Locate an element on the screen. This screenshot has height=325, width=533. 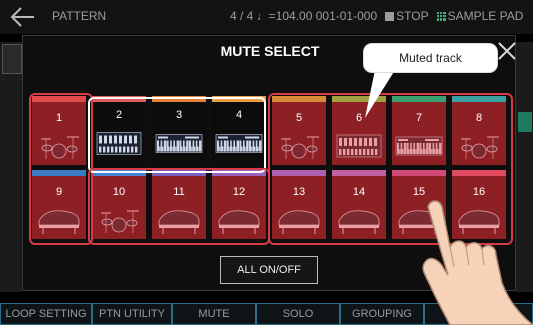
stop-icon is located at coordinates (390, 16).